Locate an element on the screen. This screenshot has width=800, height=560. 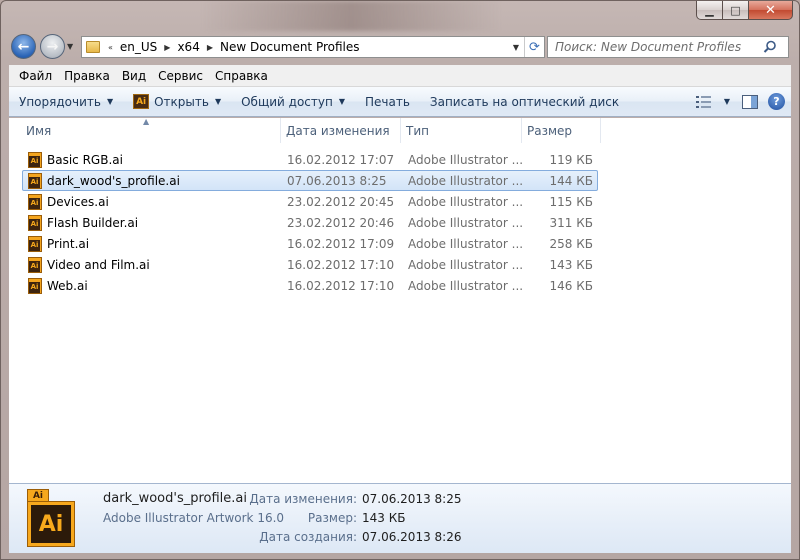
maximize-icon: □ is located at coordinates (735, 10).